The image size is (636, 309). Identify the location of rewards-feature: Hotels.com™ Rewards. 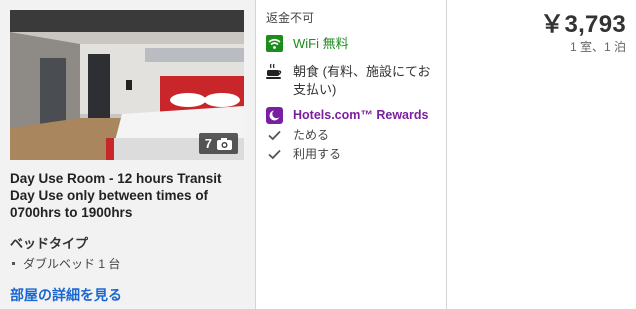
(347, 115).